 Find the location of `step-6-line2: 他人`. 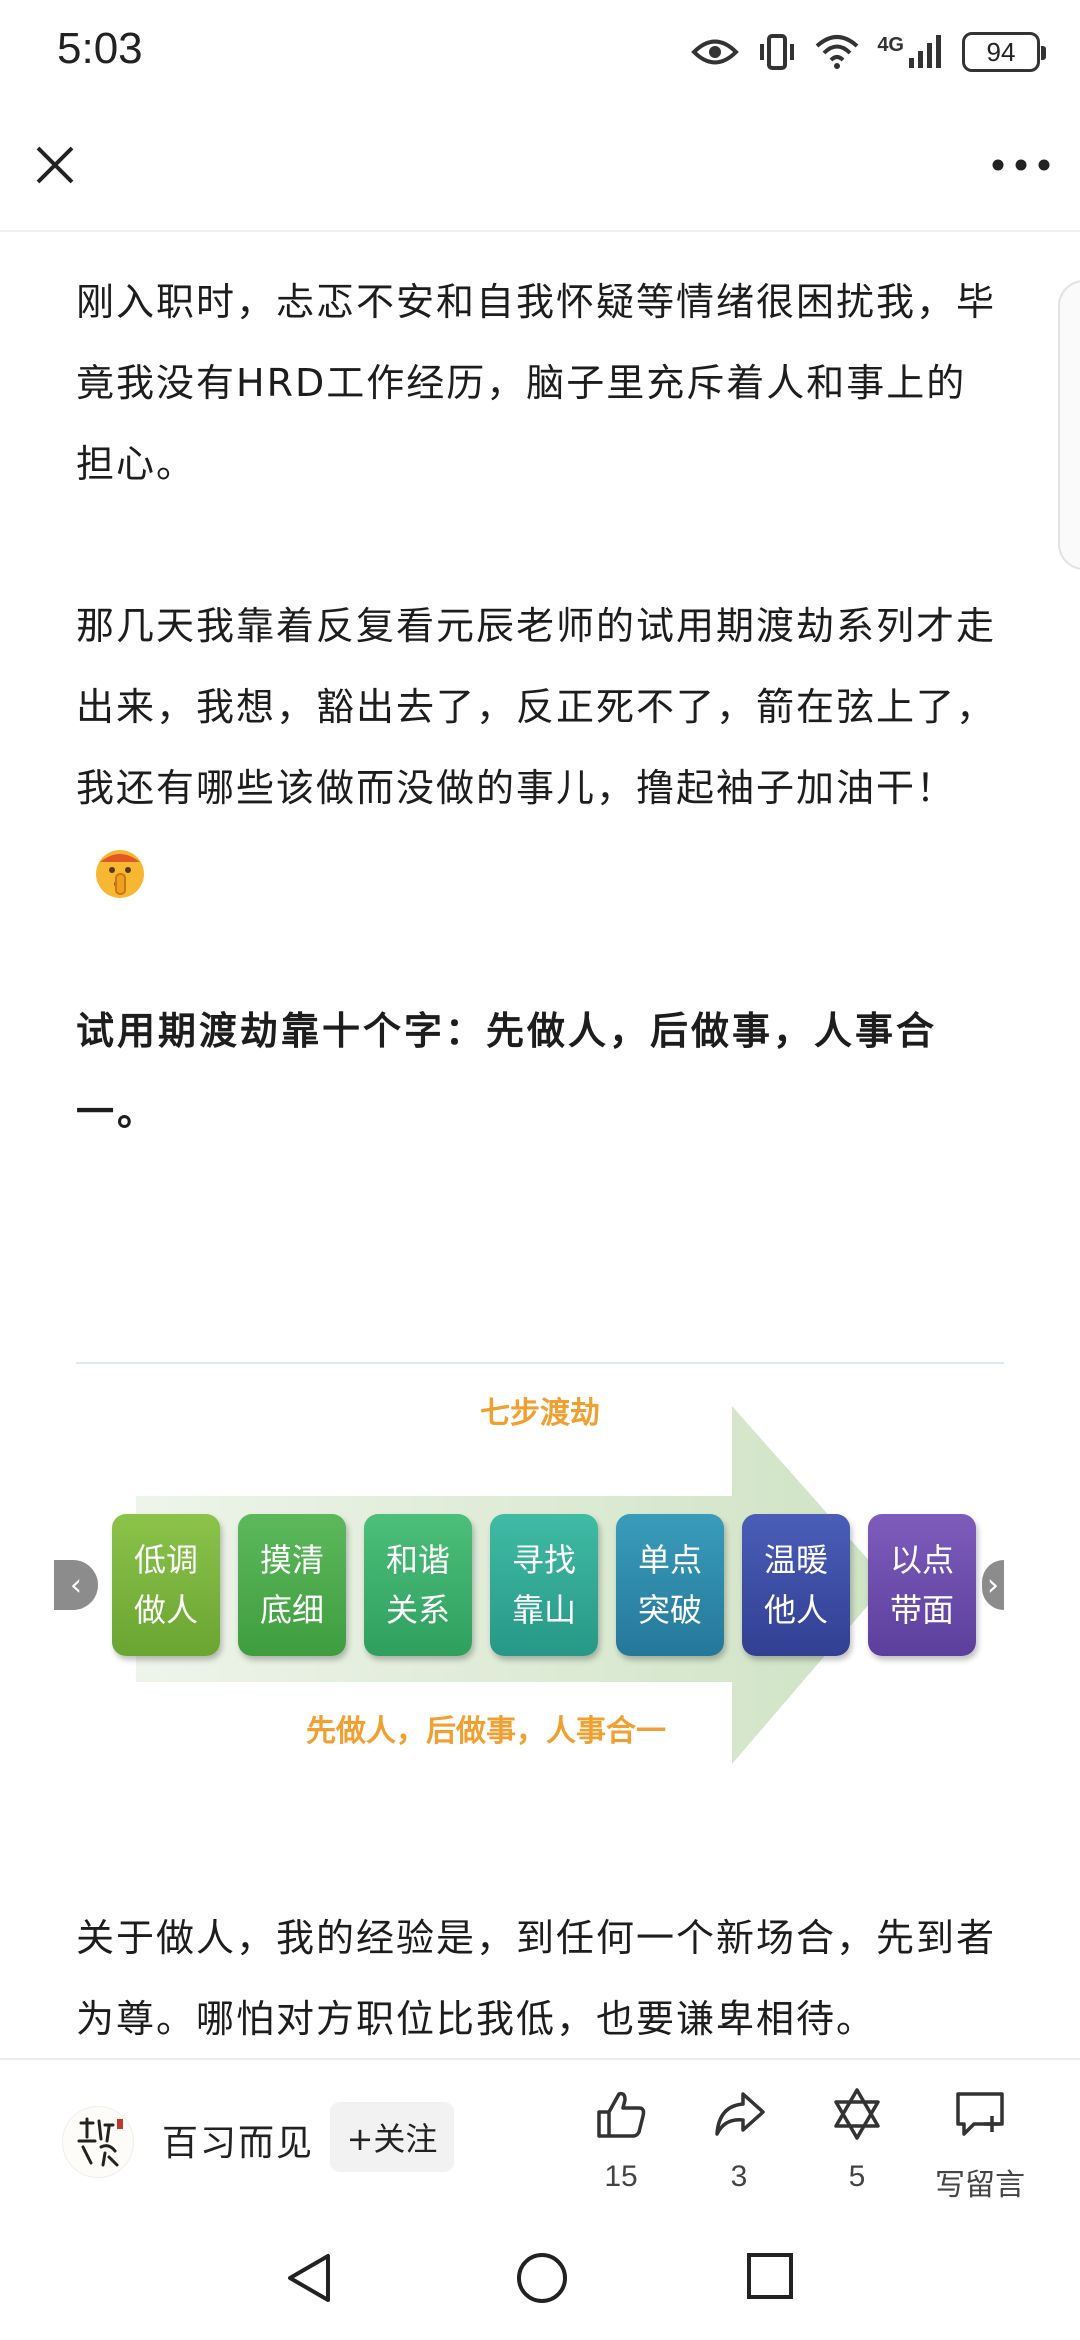

step-6-line2: 他人 is located at coordinates (795, 1610).